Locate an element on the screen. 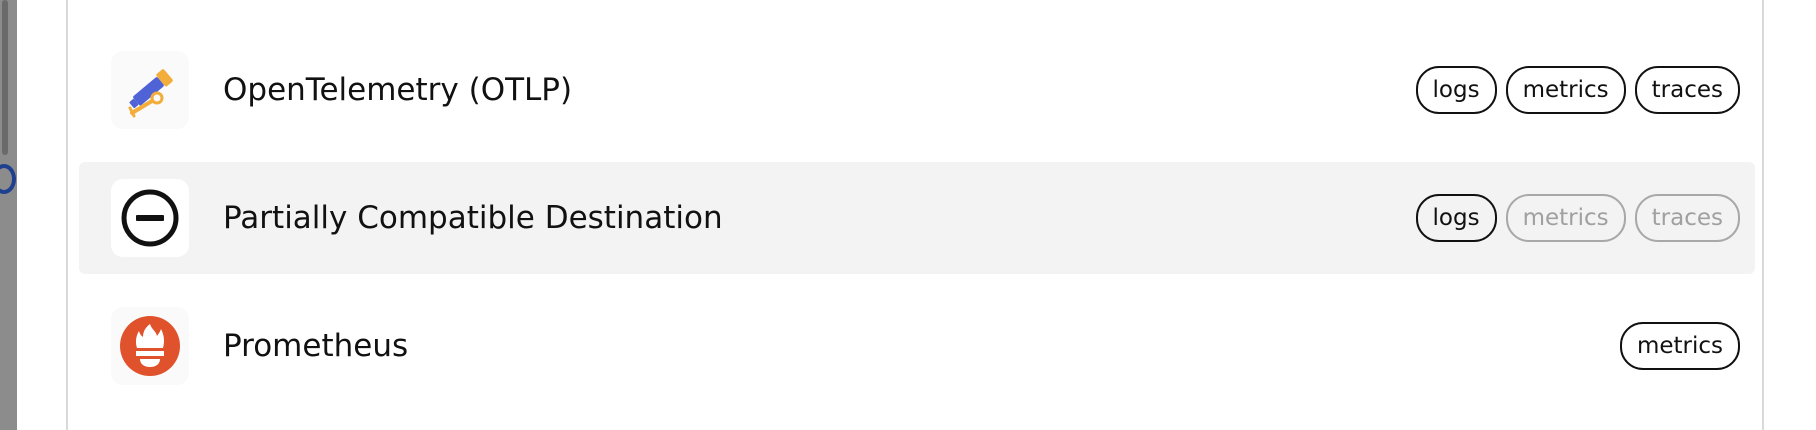  destination-name: Partially Compatible Destination is located at coordinates (473, 218).